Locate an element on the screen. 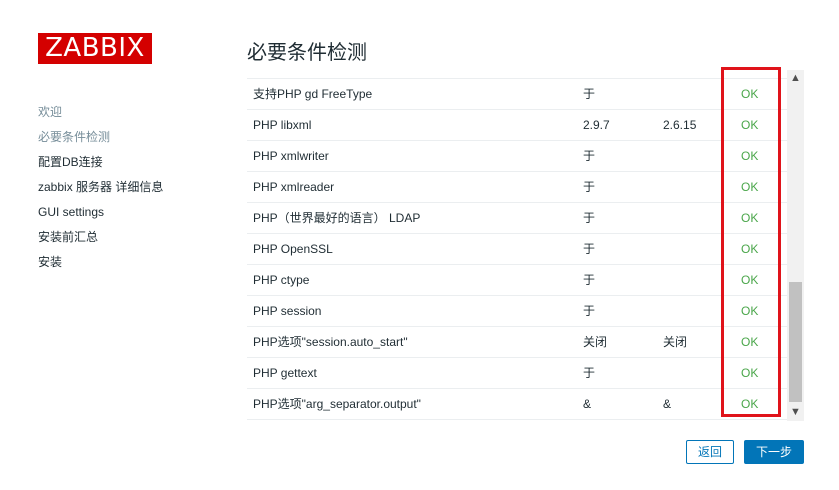 Image resolution: width=839 pixels, height=490 pixels. row-name: 支持PHP gd FreeType is located at coordinates (313, 94).